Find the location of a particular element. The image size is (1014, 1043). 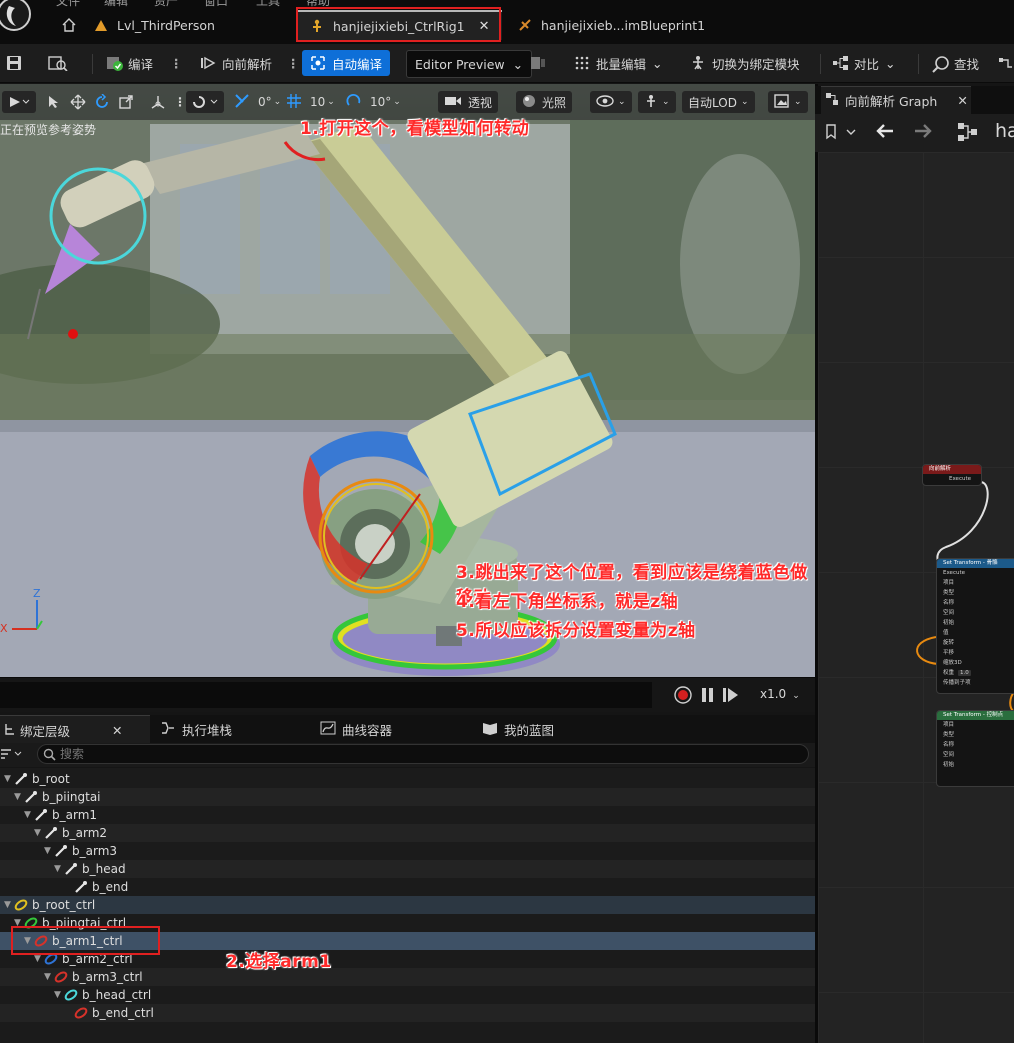

hierarchy-row-b-head-ctrl: ▼ b_head_ctrl is located at coordinates (407, 995).